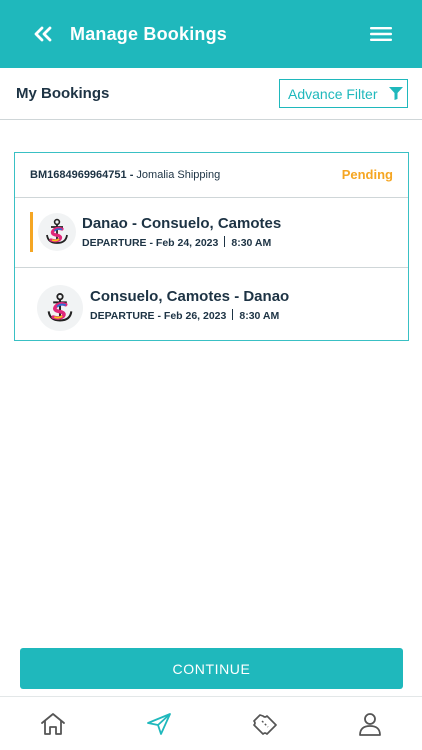  I want to click on shipping-operator: Jomalia Shipping, so click(178, 175).